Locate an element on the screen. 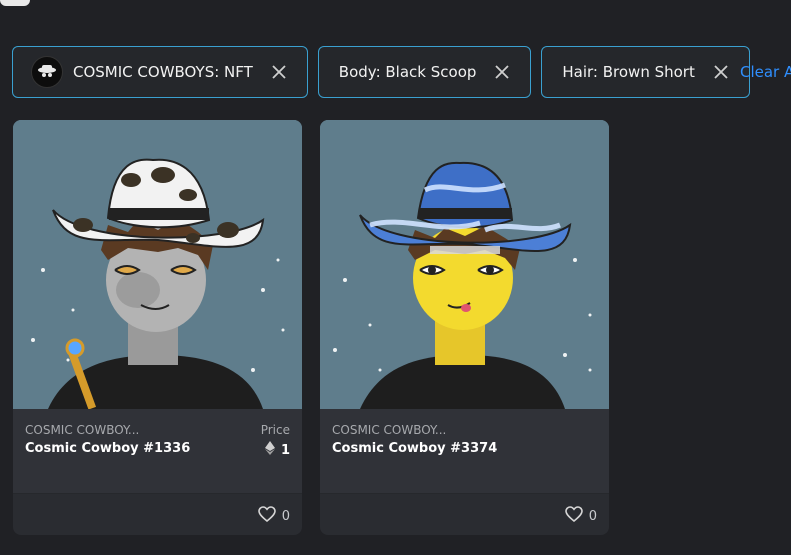 The width and height of the screenshot is (791, 555). price-value: 1 is located at coordinates (277, 450).